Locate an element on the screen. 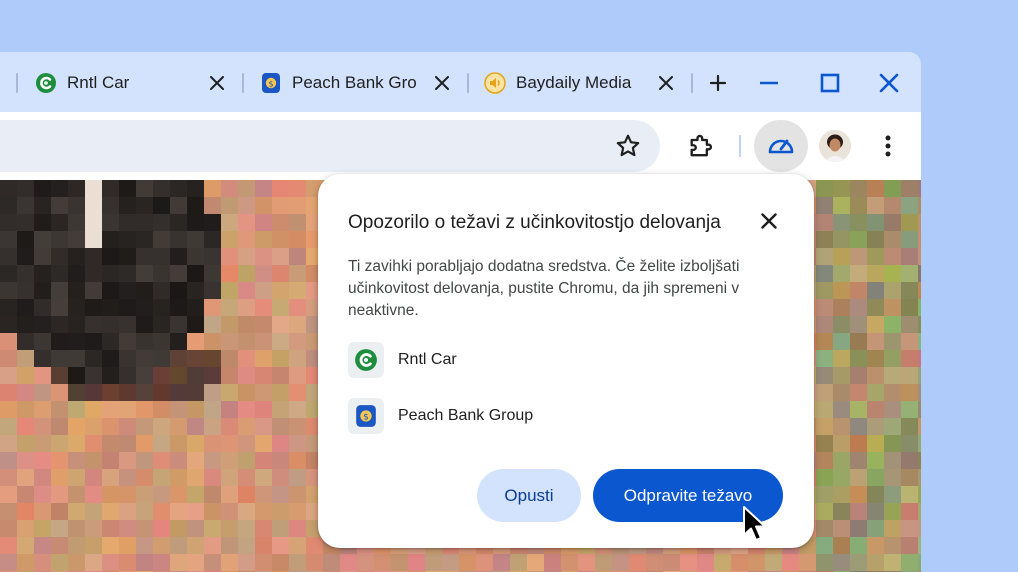 The image size is (1018, 572). tab-peach-bank: $ Peach Bank Gro is located at coordinates (357, 83).